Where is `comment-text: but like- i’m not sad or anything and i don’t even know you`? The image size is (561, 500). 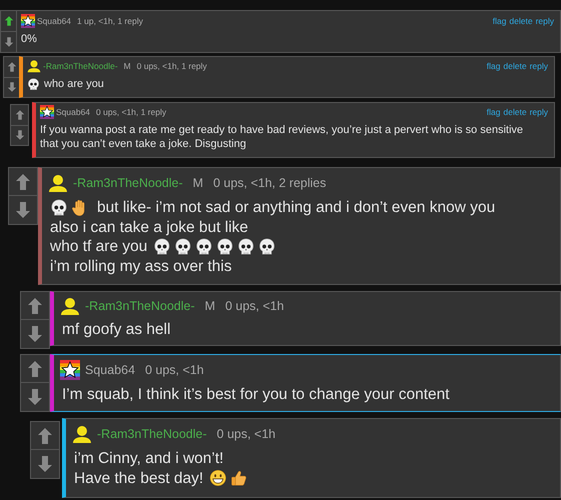 comment-text: but like- i’m not sad or anything and i don’t even know you is located at coordinates (296, 208).